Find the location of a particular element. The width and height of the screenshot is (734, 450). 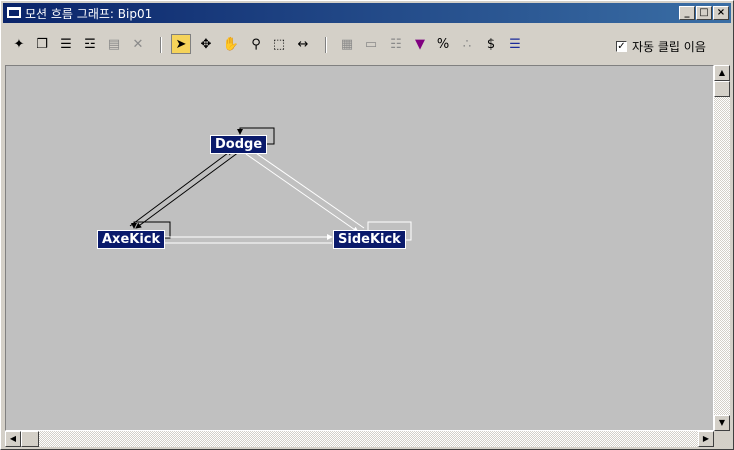

window-icon is located at coordinates (14, 12).